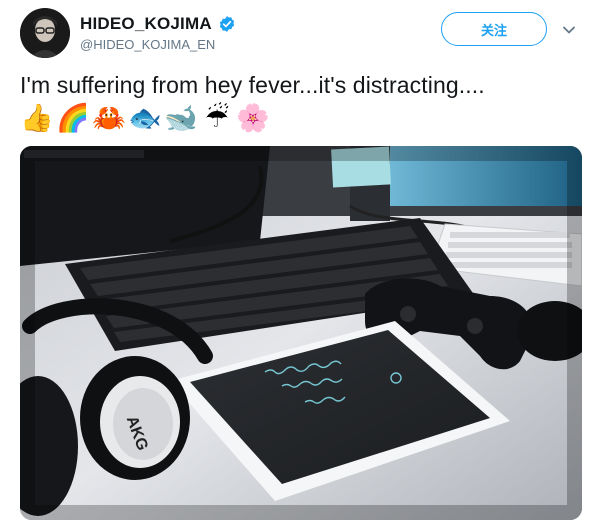 The width and height of the screenshot is (608, 528). What do you see at coordinates (226, 24) in the screenshot?
I see `verified-badge-icon` at bounding box center [226, 24].